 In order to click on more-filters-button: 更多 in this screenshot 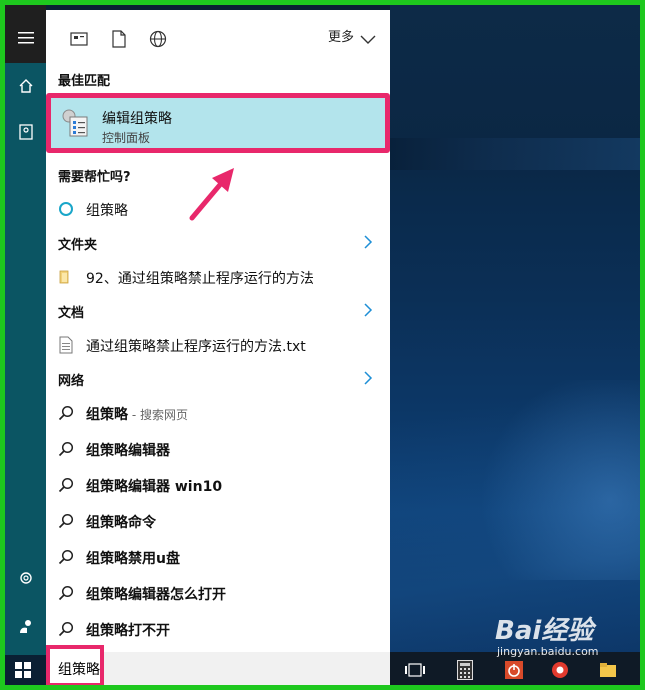, I will do `click(341, 35)`.